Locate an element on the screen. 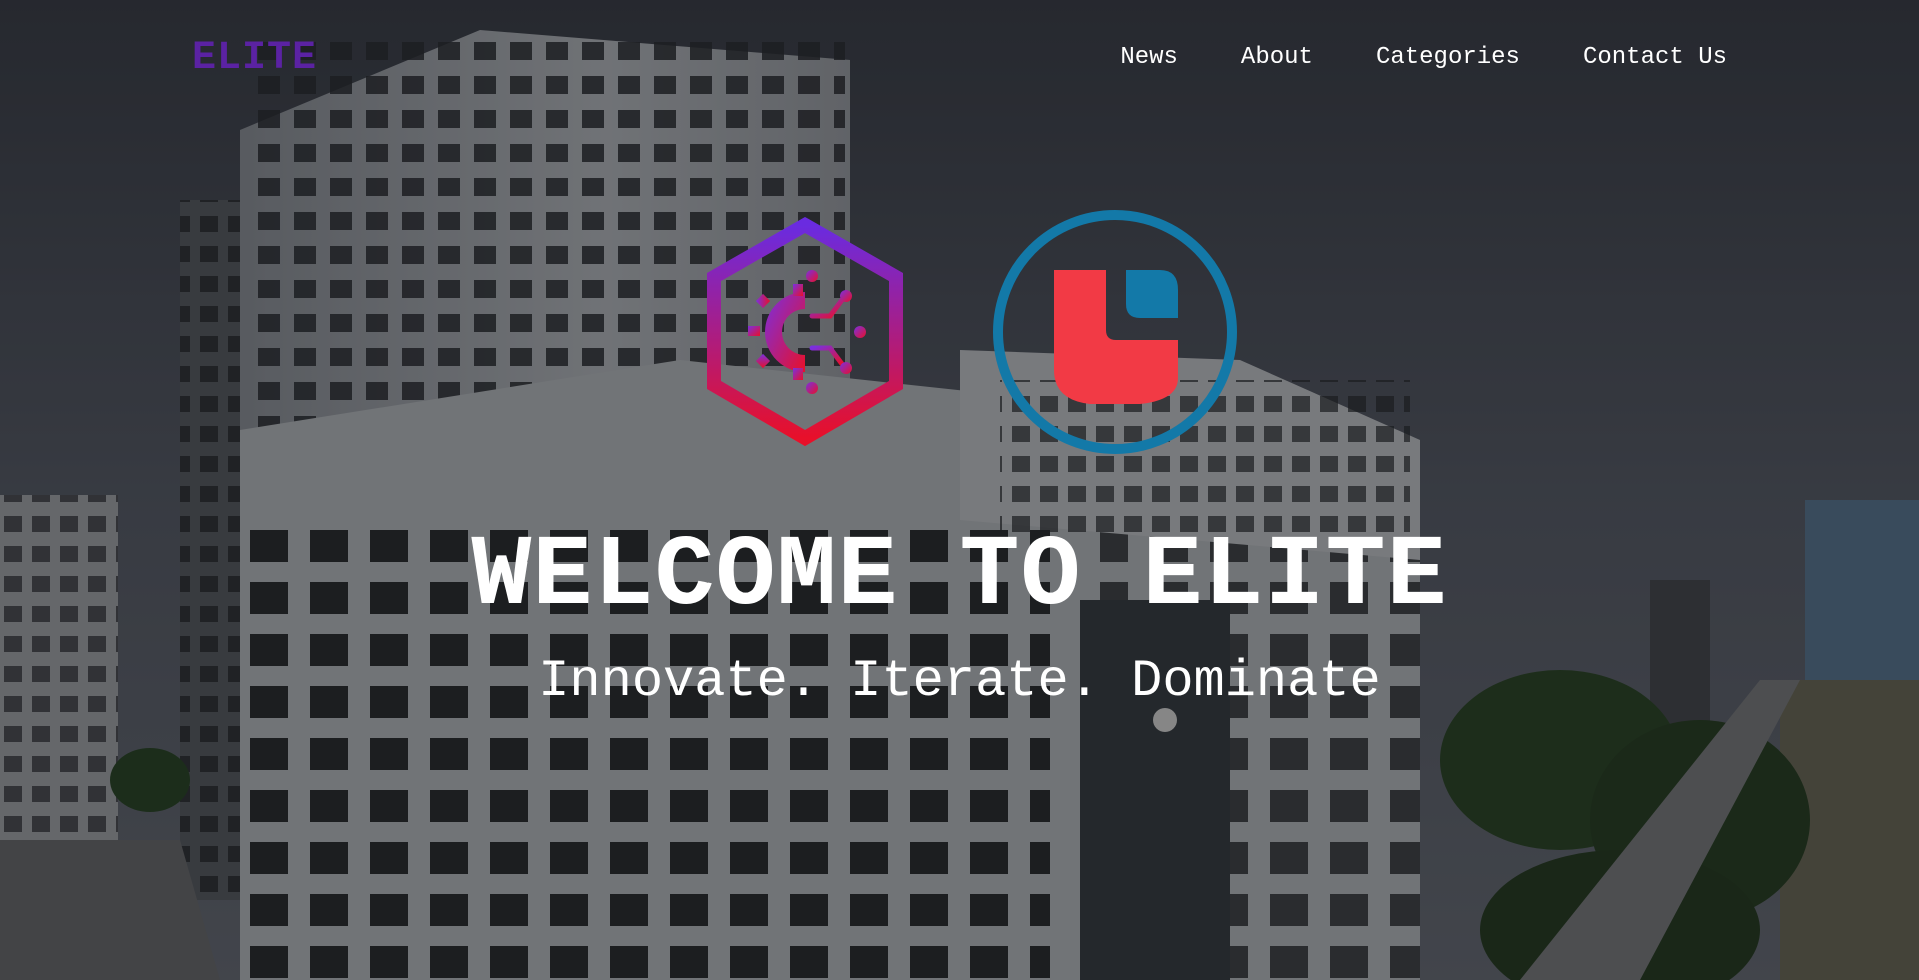  hexagon-gear-circuit-icon is located at coordinates (805, 331).